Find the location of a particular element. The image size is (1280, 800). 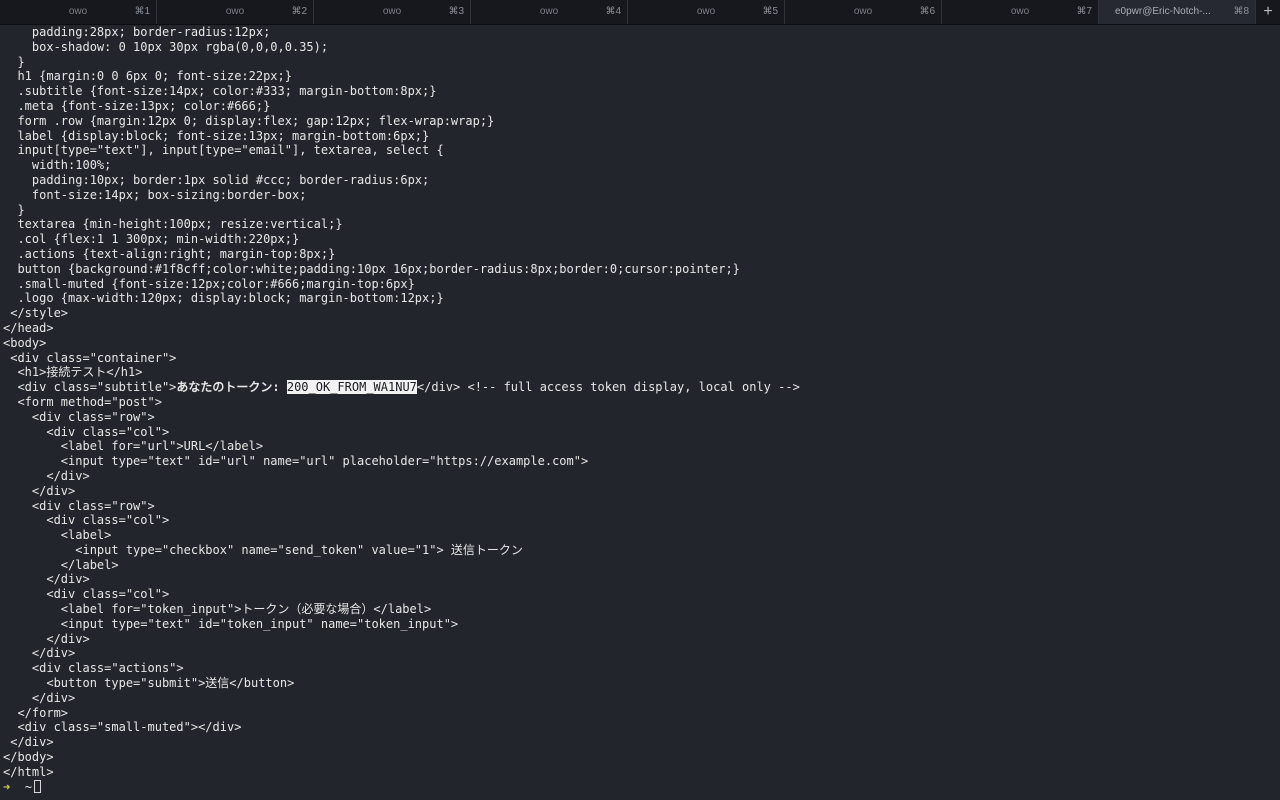

tab-8: e0pwr@Eric-Notch-... ⌘8 is located at coordinates (1177, 12).